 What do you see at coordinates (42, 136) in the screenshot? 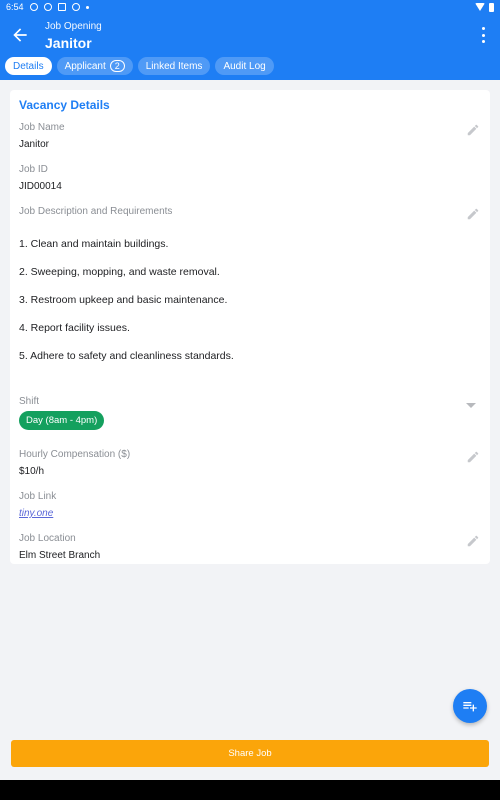
I see `job-name-field: Job Name Janitor` at bounding box center [42, 136].